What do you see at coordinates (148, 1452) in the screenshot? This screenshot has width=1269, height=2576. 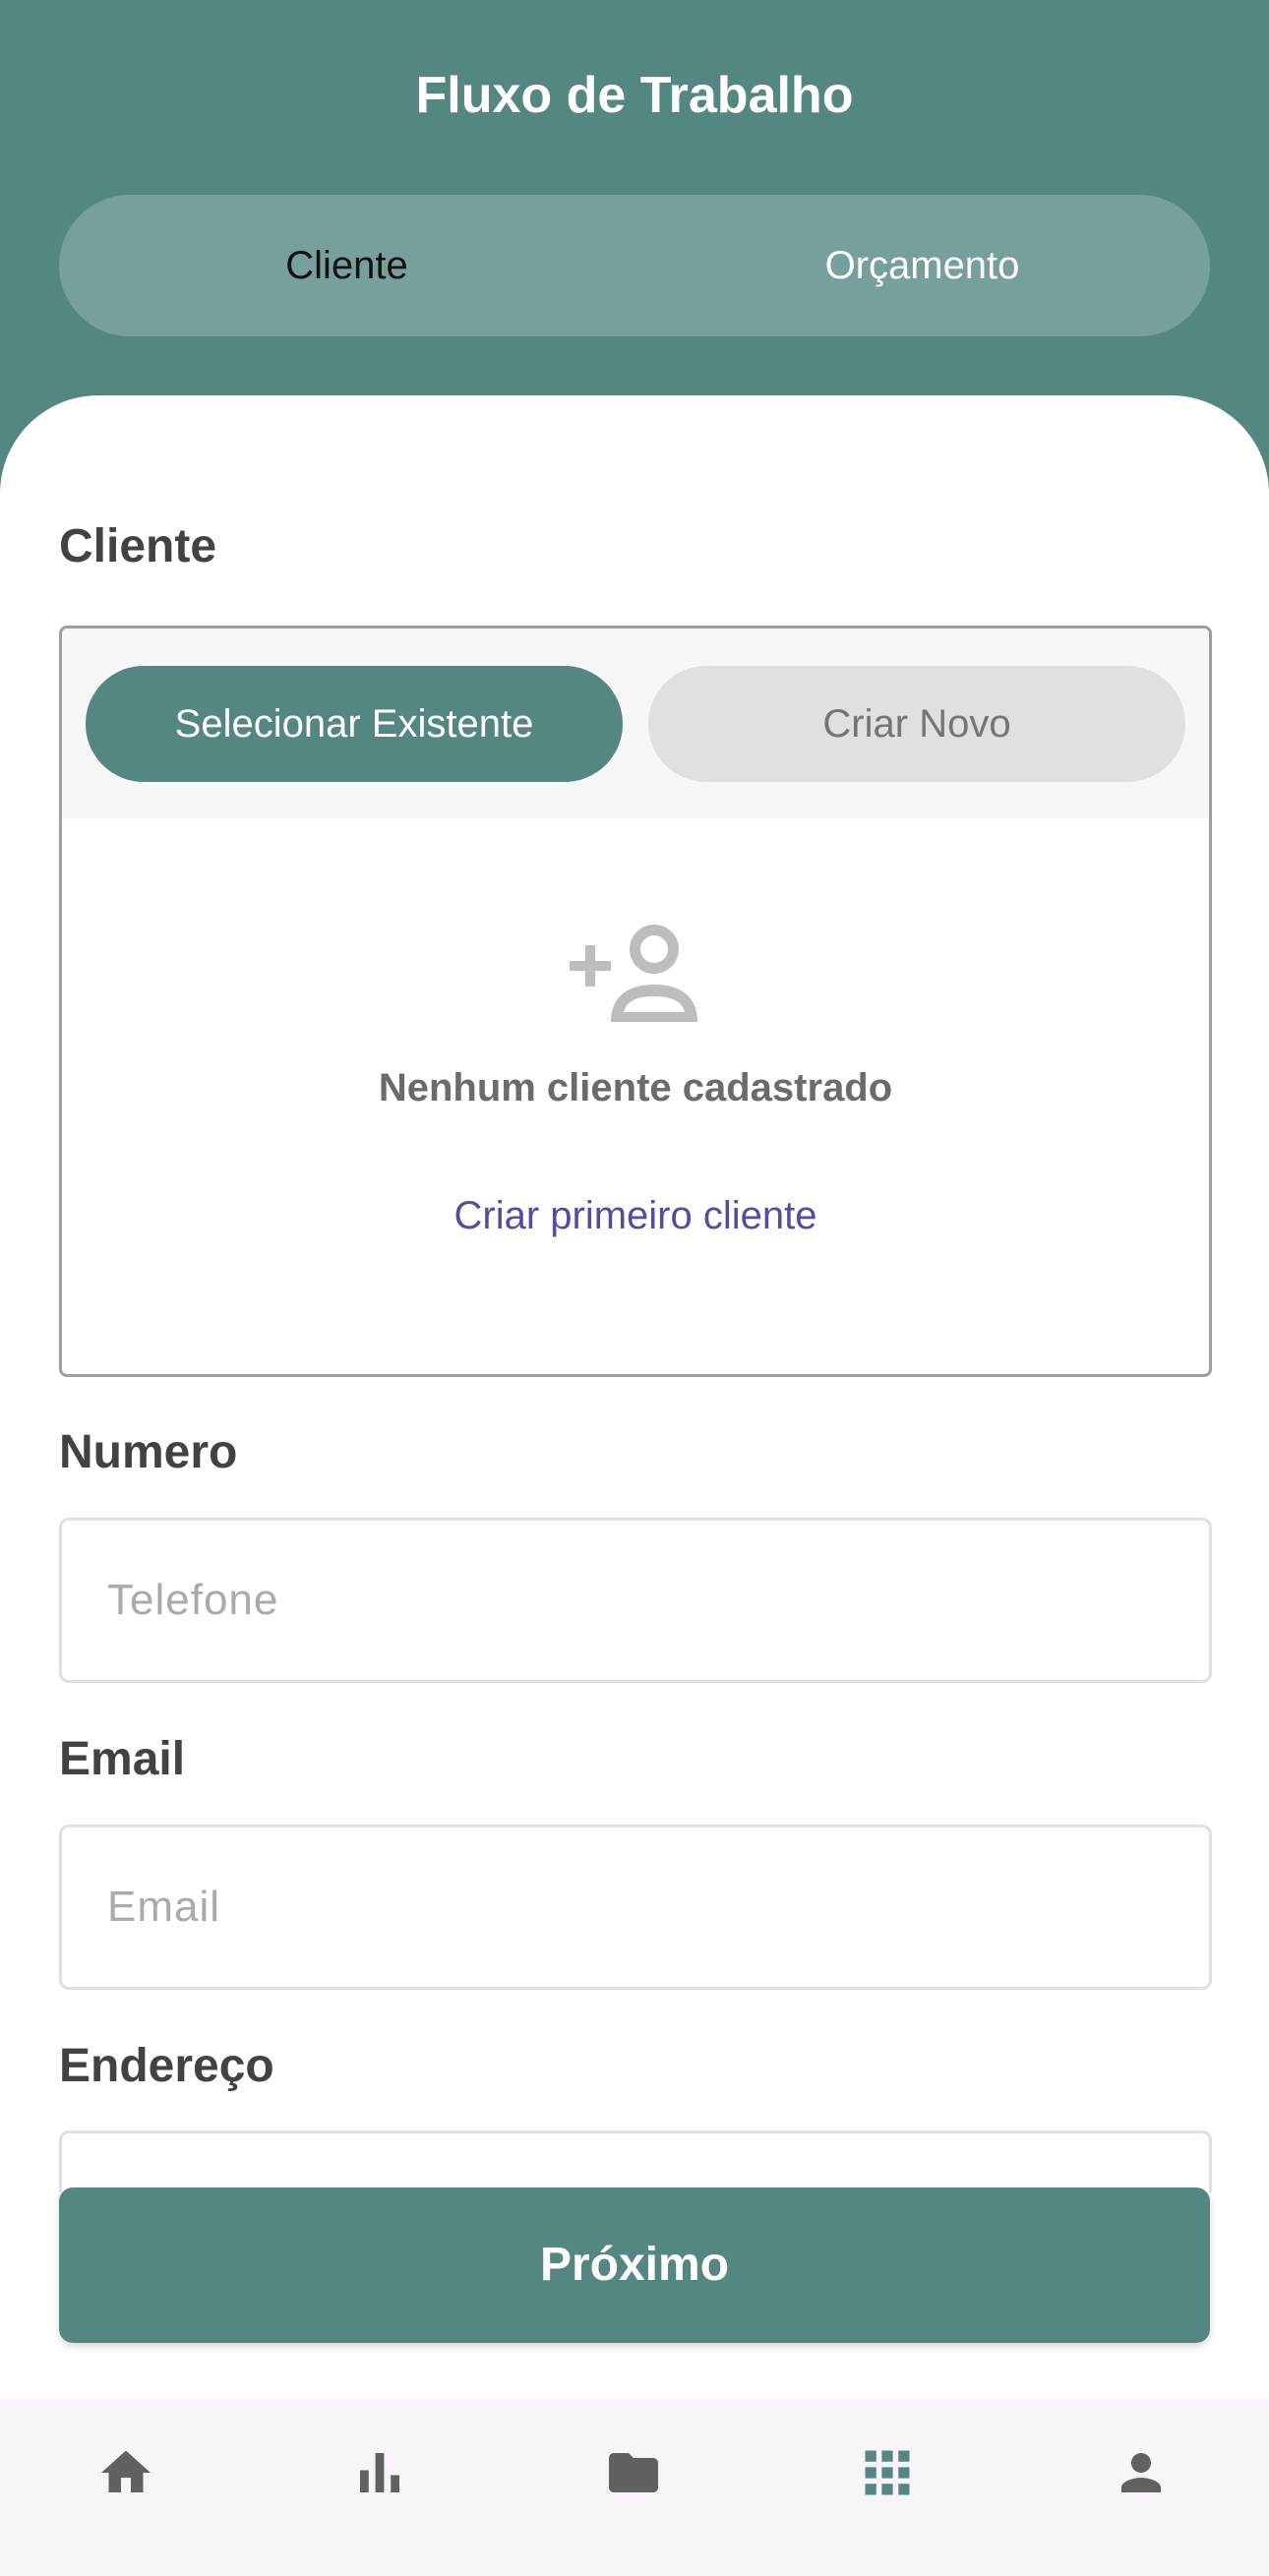 I see `phone-field-label: Numero` at bounding box center [148, 1452].